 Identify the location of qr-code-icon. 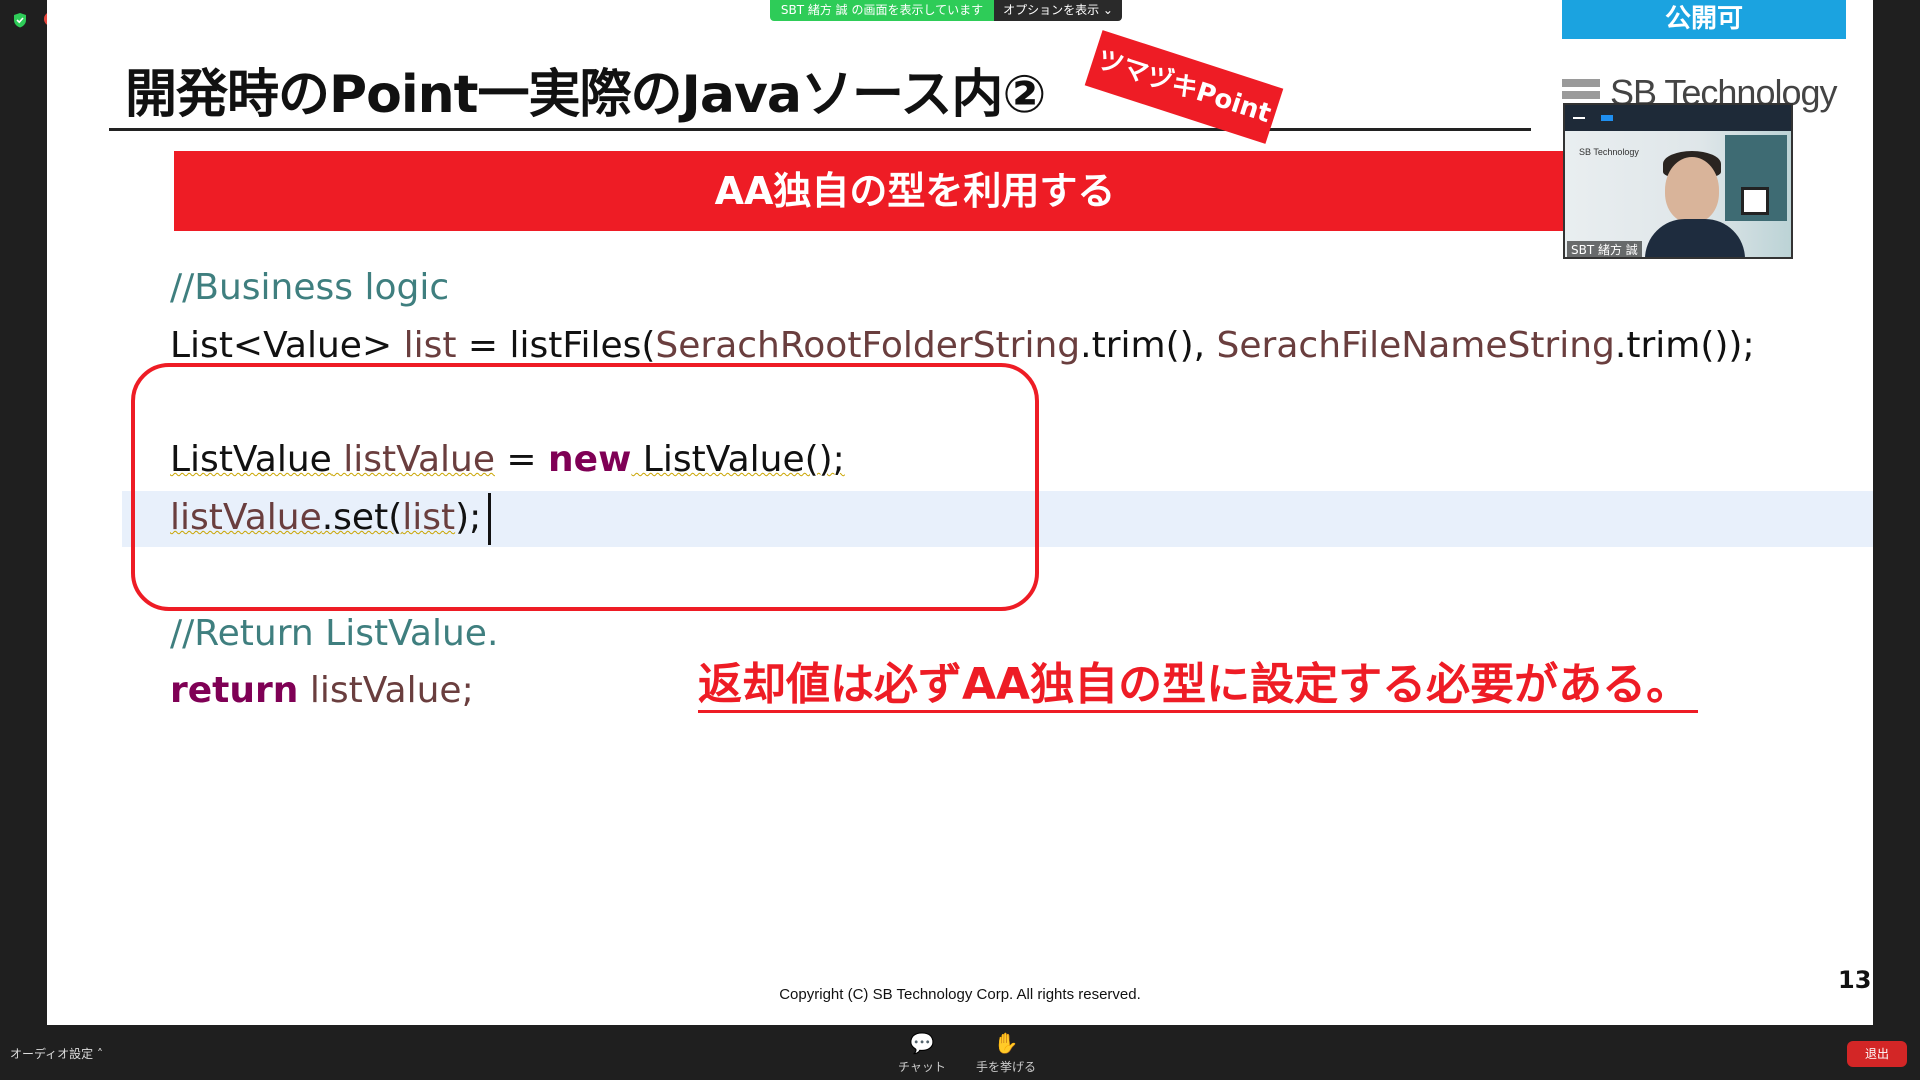
(1755, 201).